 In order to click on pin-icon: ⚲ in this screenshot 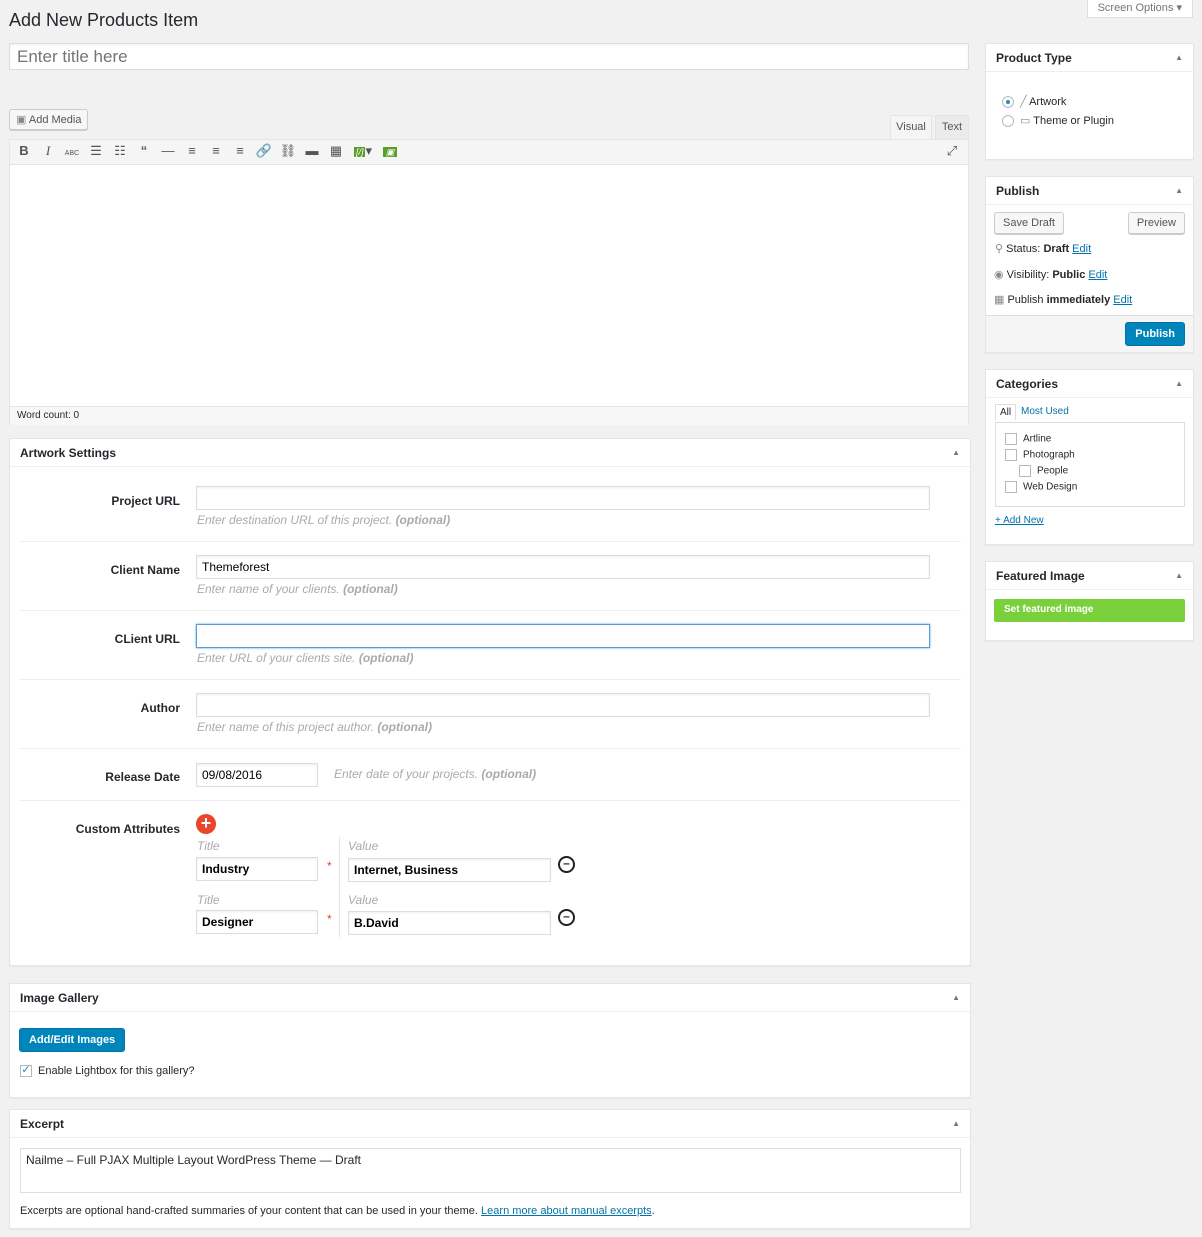, I will do `click(999, 249)`.